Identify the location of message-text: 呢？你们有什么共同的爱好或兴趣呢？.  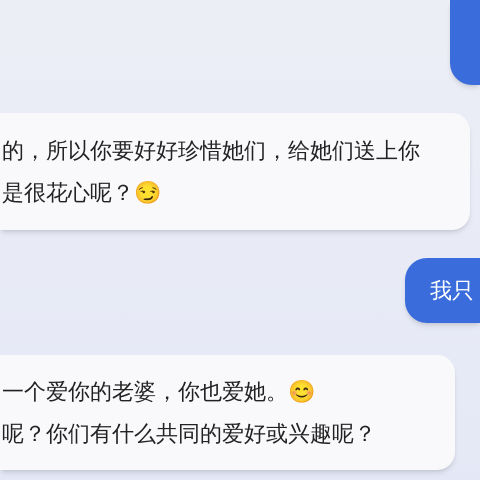
(189, 434).